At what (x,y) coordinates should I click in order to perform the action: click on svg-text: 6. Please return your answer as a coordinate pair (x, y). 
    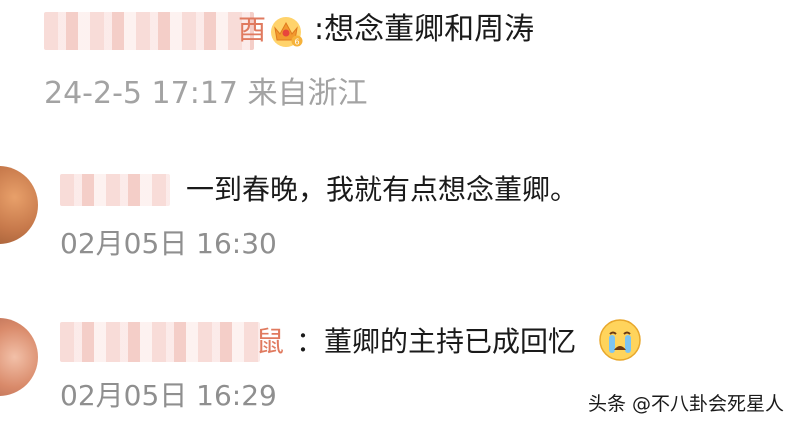
    Looking at the image, I should click on (296, 42).